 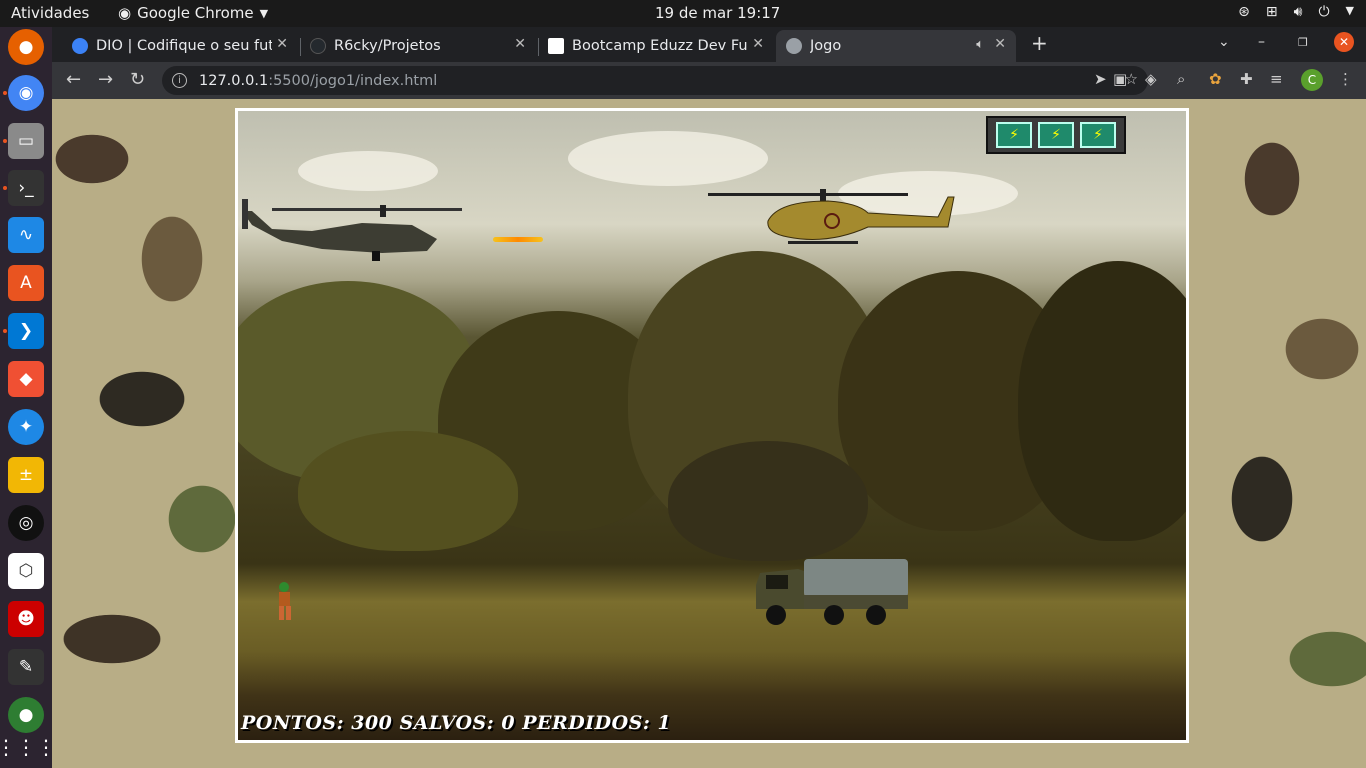 I want to click on hostage-soldier, so click(x=285, y=601).